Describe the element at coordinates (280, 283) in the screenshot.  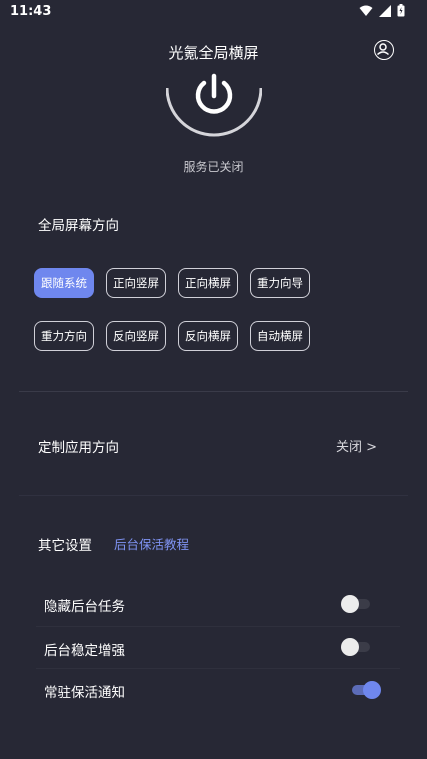
I see `orientation-option-gravity-guide: 重力向导` at that location.